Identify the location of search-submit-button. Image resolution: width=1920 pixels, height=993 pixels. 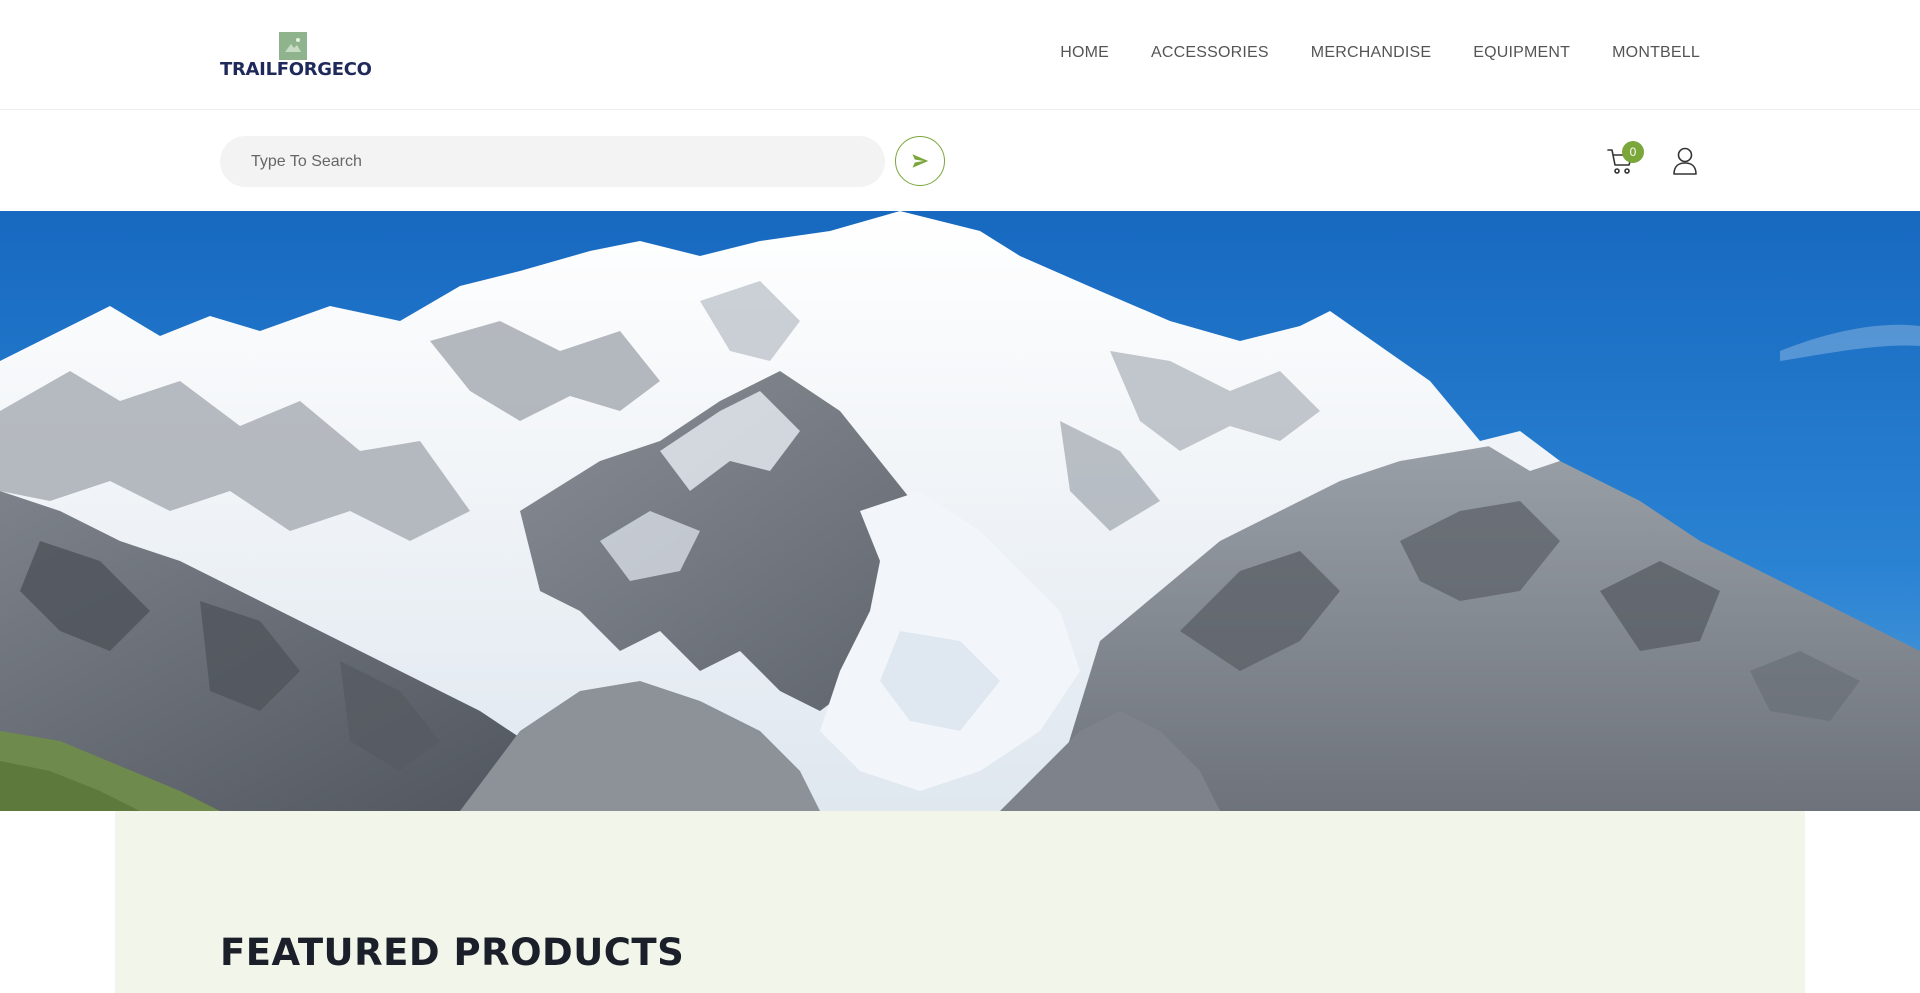
(920, 161).